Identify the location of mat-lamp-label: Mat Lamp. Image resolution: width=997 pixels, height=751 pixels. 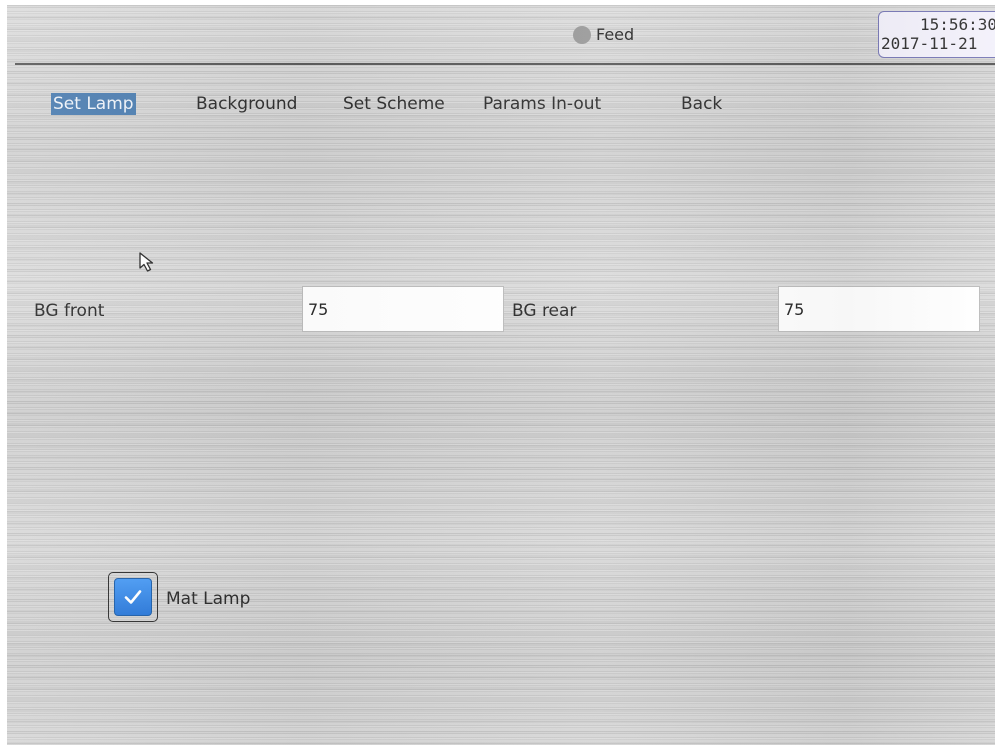
(208, 599).